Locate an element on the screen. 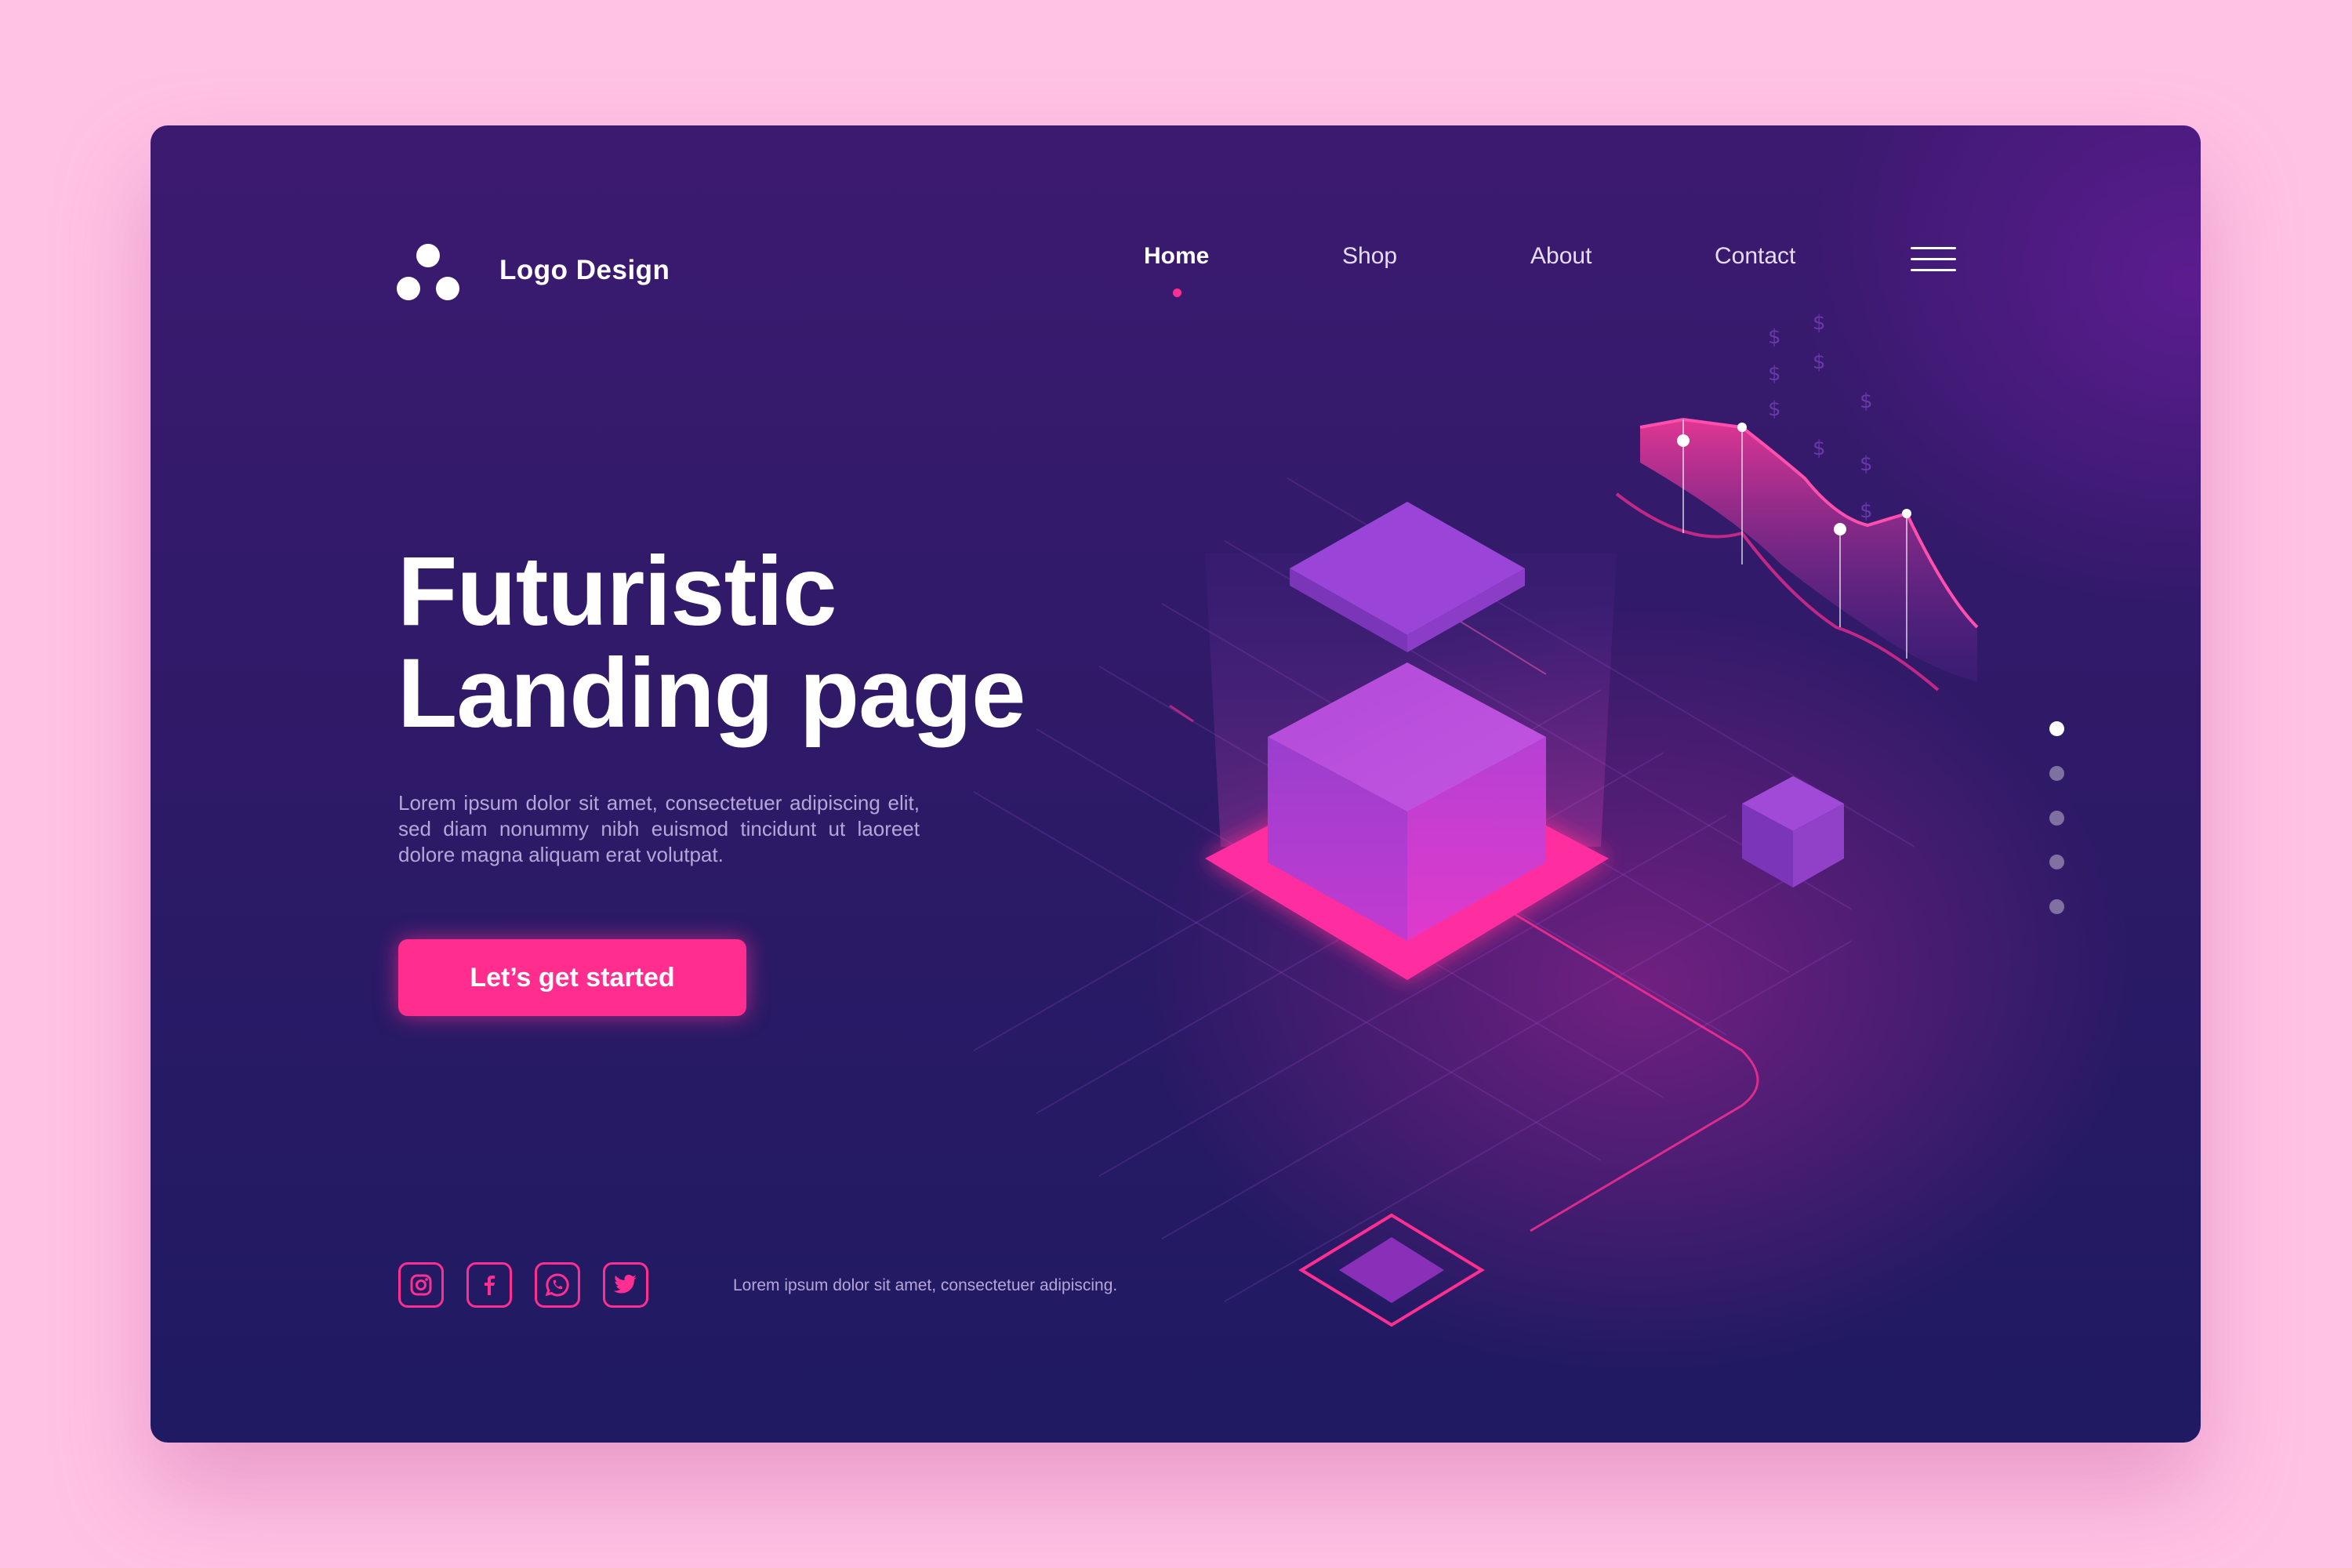 The image size is (2352, 1568). nav-about: About is located at coordinates (1561, 256).